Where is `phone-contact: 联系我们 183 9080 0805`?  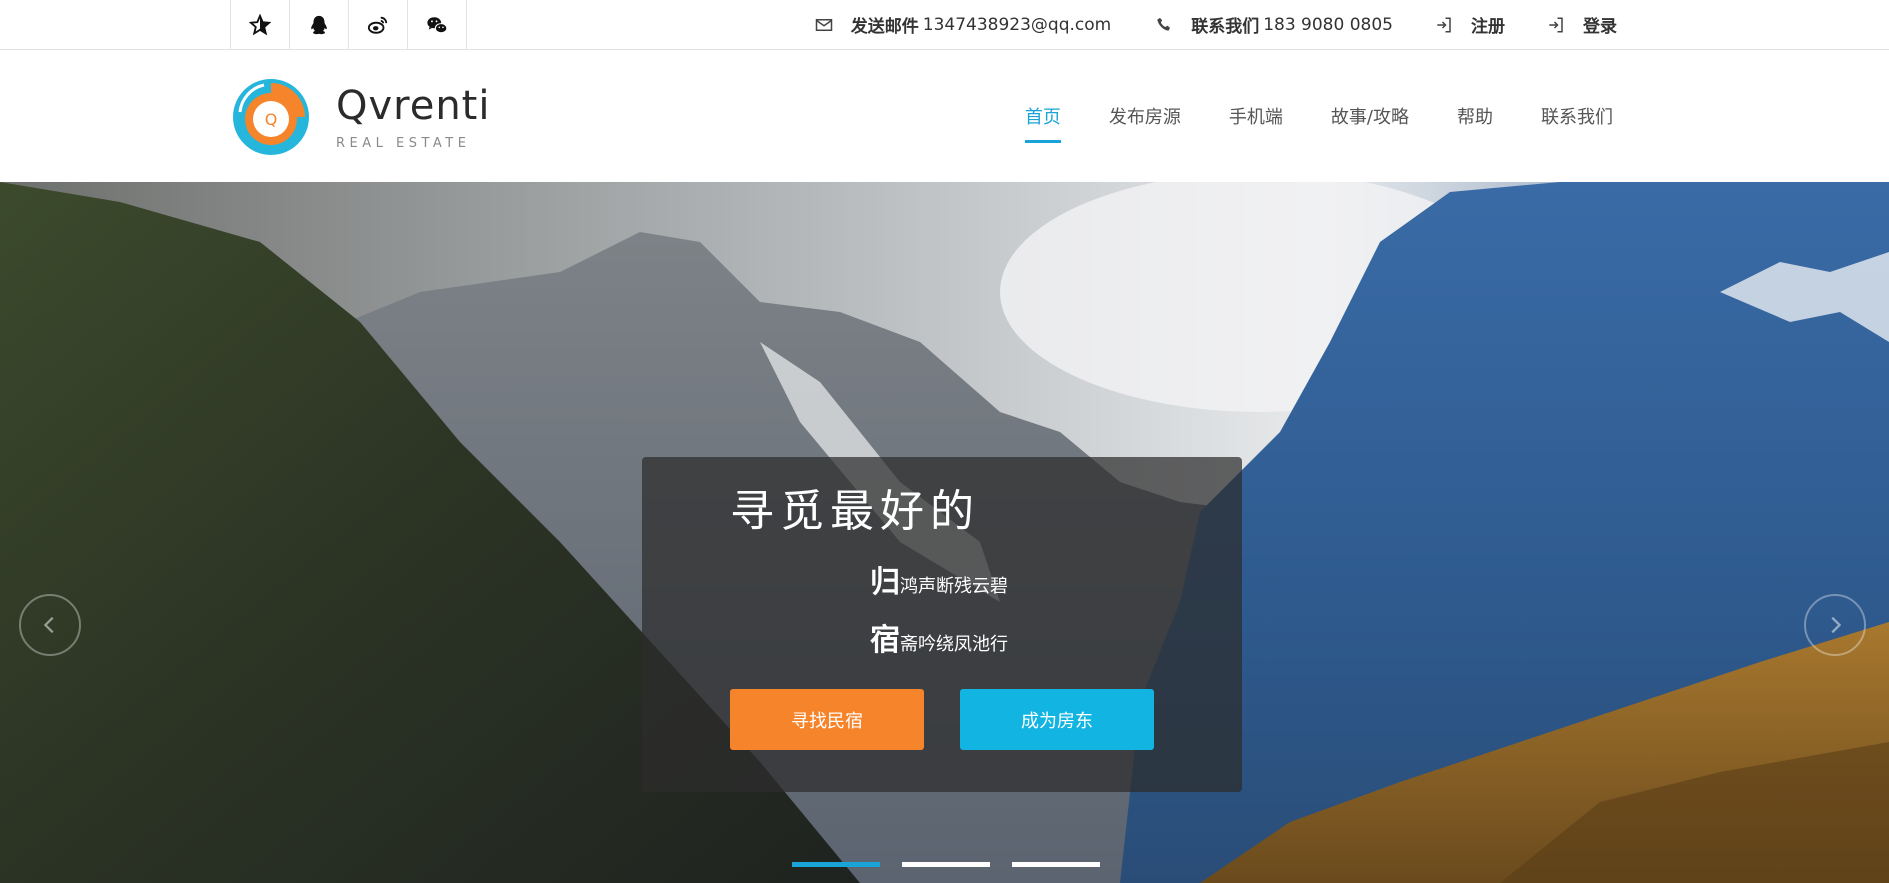 phone-contact: 联系我们 183 9080 0805 is located at coordinates (1274, 24).